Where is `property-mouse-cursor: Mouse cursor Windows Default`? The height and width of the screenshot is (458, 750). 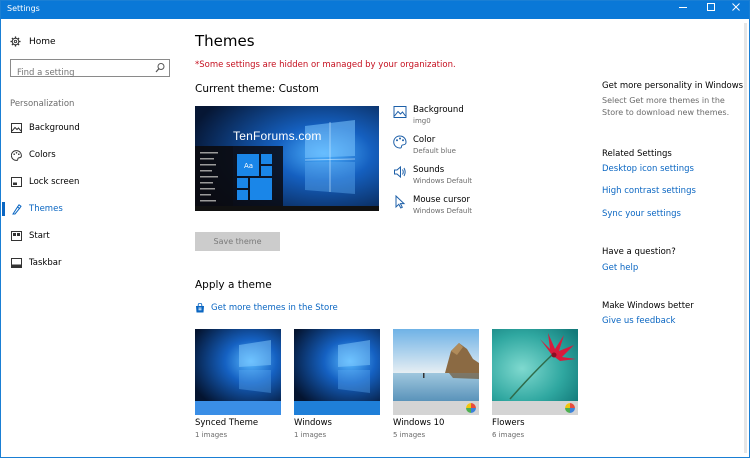
property-mouse-cursor: Mouse cursor Windows Default is located at coordinates (483, 209).